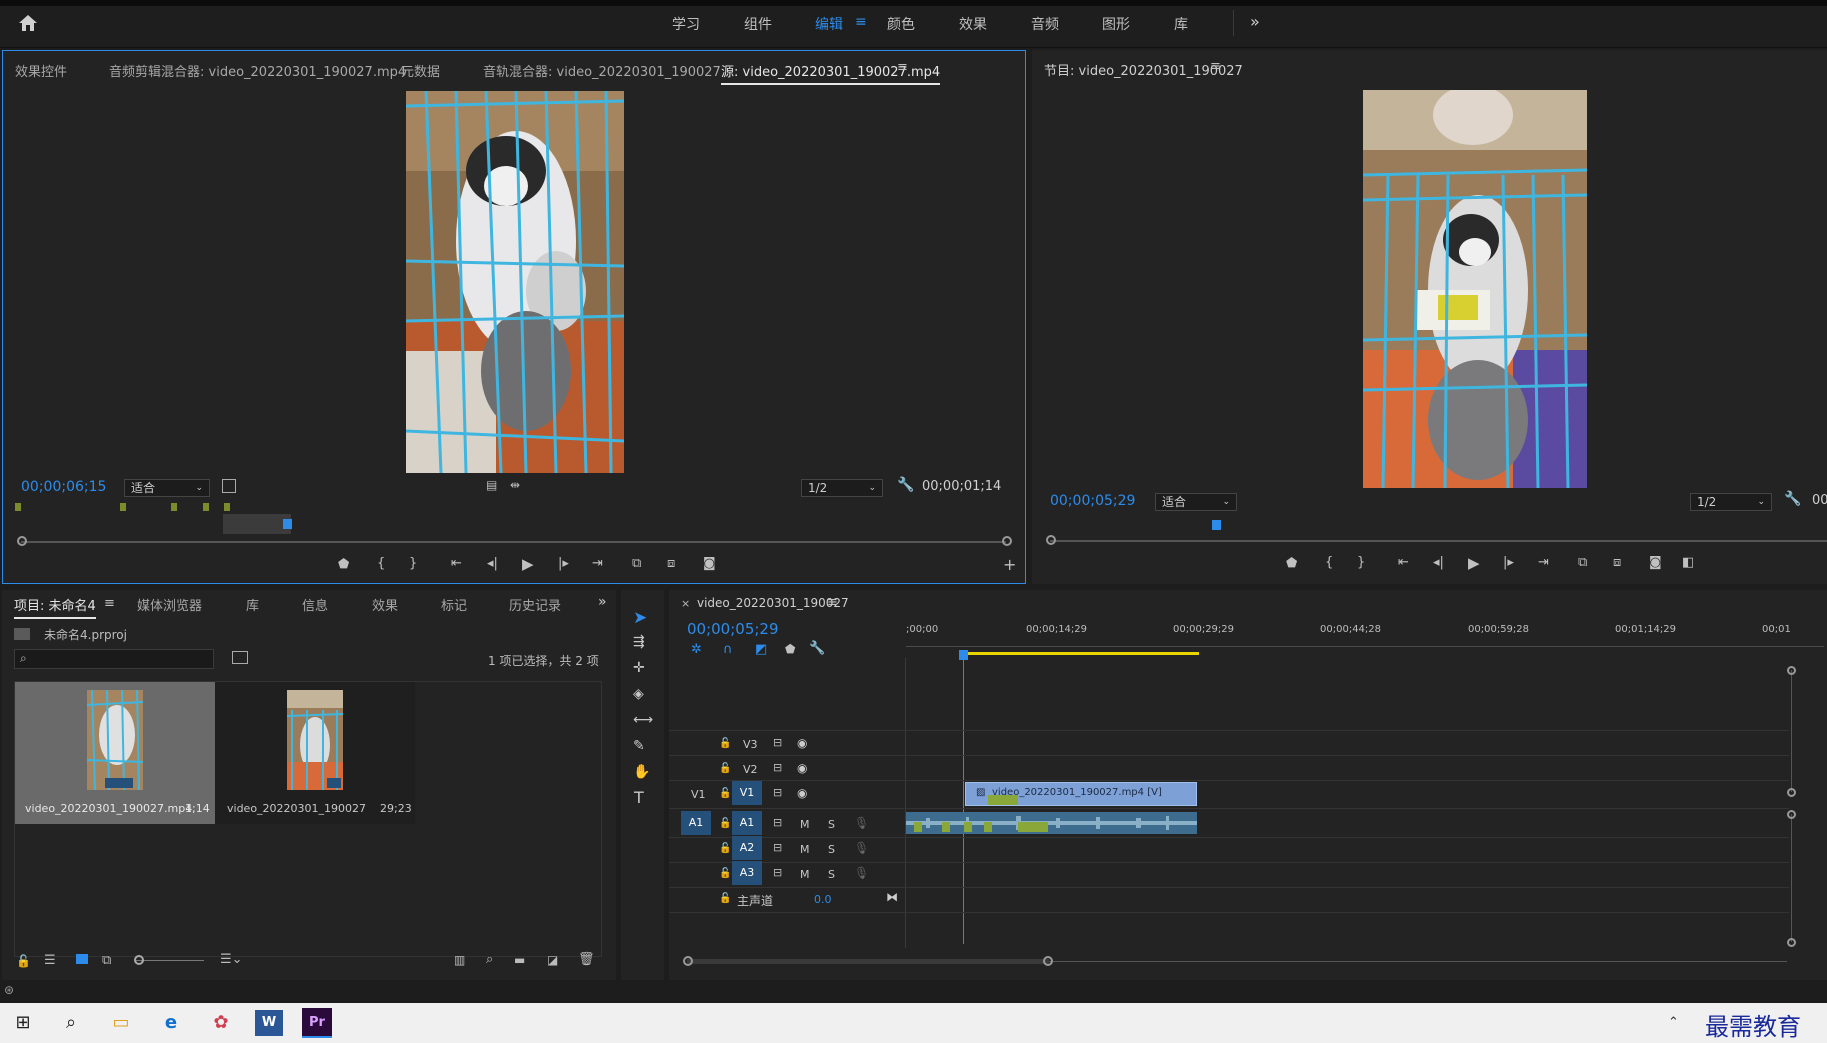  What do you see at coordinates (773, 603) in the screenshot?
I see `sequence-tab: video_20220301_190027` at bounding box center [773, 603].